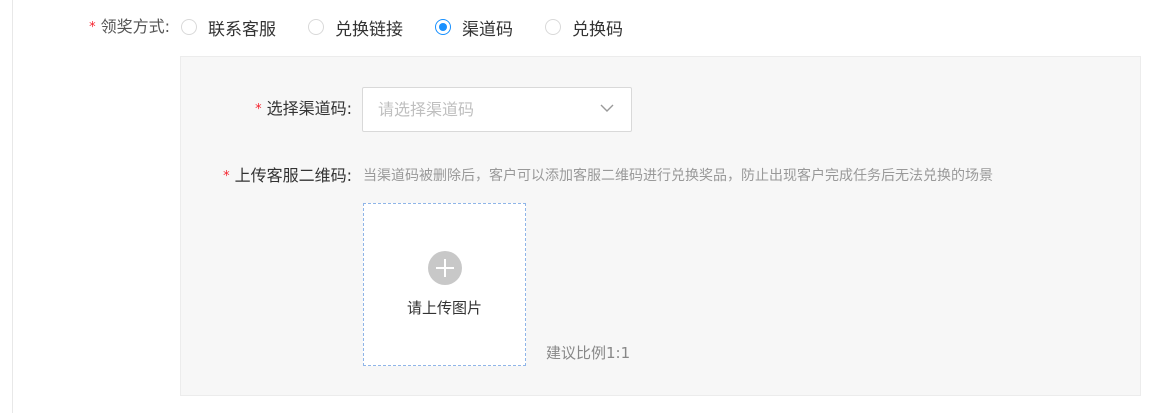  What do you see at coordinates (443, 27) in the screenshot?
I see `radio-circle-checked` at bounding box center [443, 27].